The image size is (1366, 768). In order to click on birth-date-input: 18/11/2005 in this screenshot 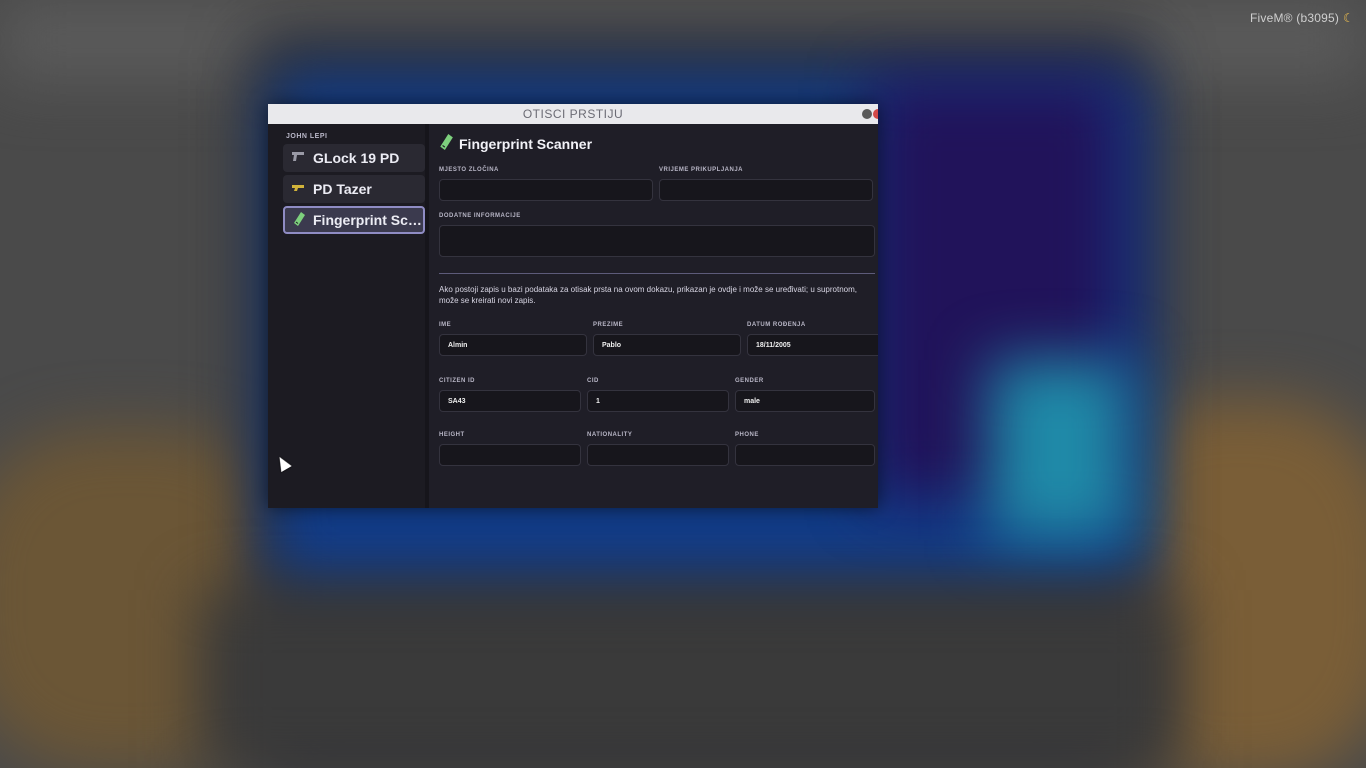, I will do `click(812, 345)`.